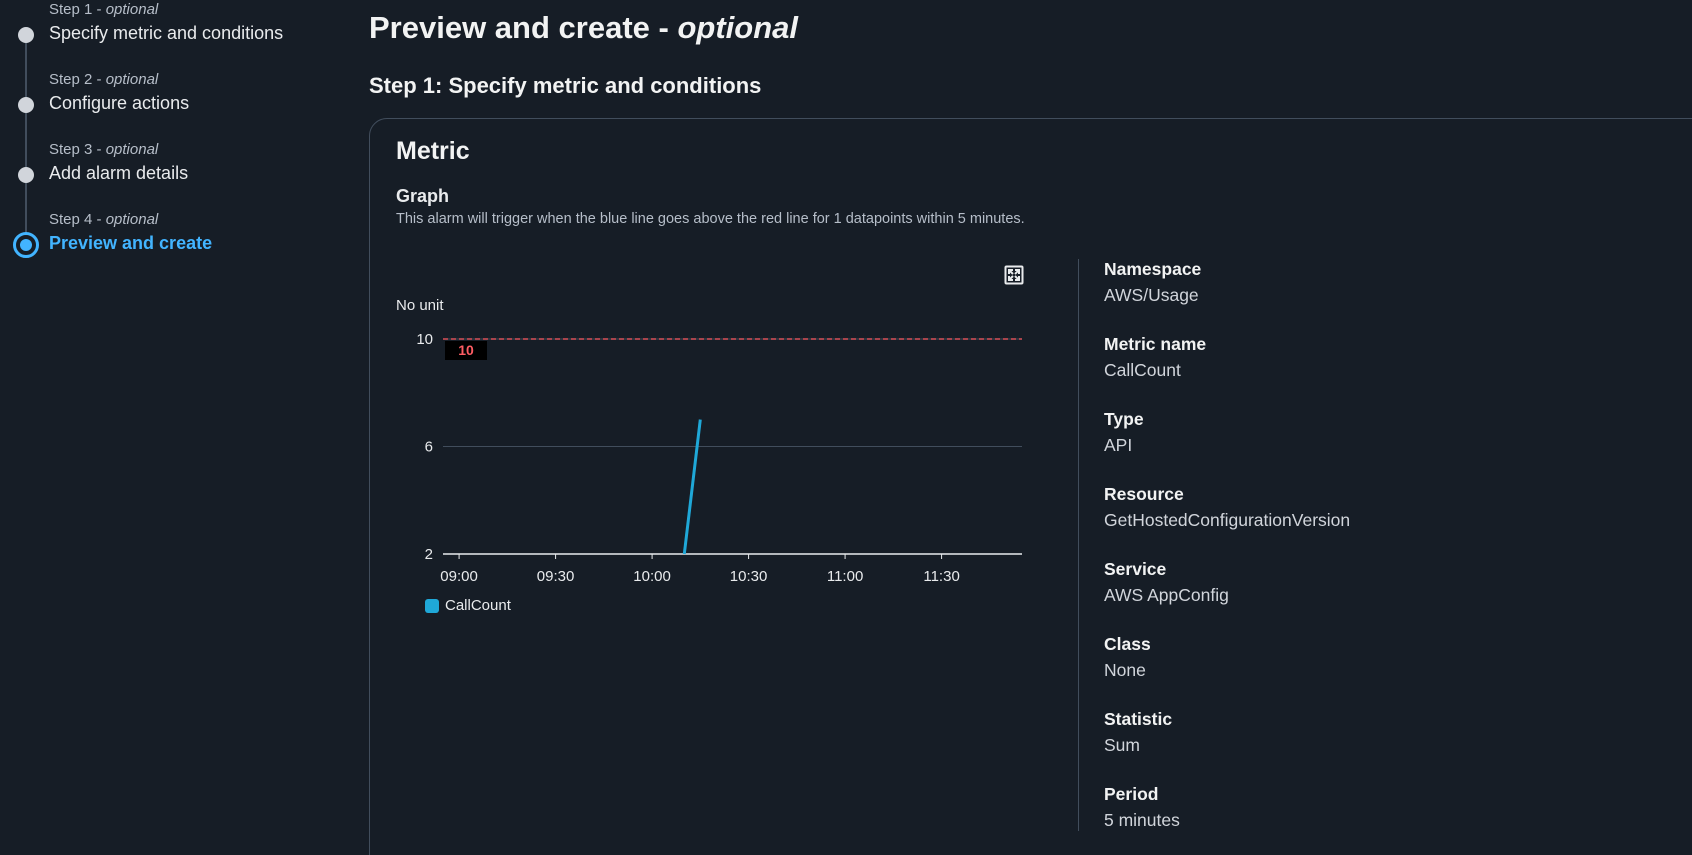 The height and width of the screenshot is (855, 1692). I want to click on x-tick-label: 10:30, so click(749, 576).